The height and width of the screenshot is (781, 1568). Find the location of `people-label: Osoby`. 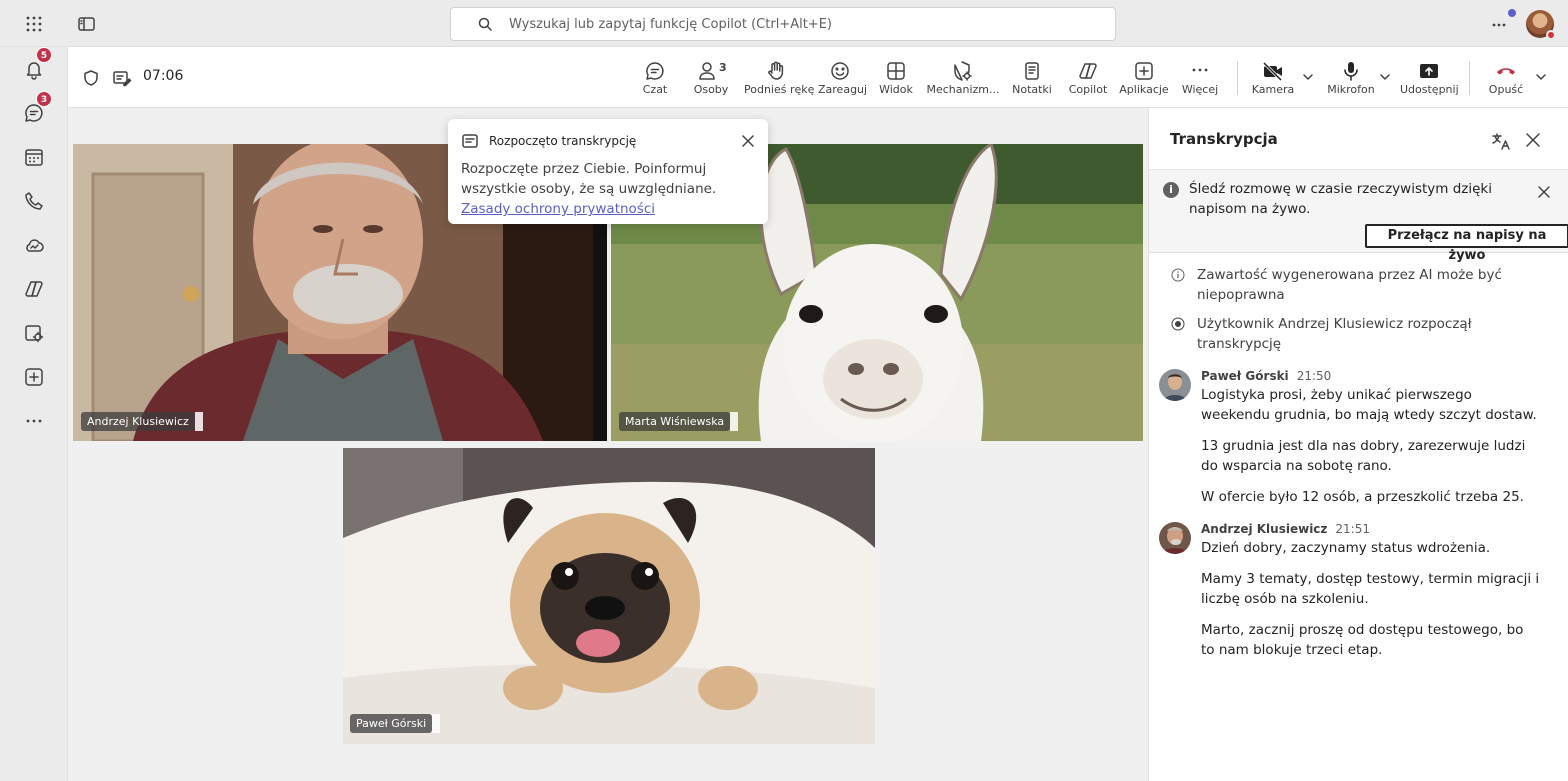

people-label: Osoby is located at coordinates (711, 89).